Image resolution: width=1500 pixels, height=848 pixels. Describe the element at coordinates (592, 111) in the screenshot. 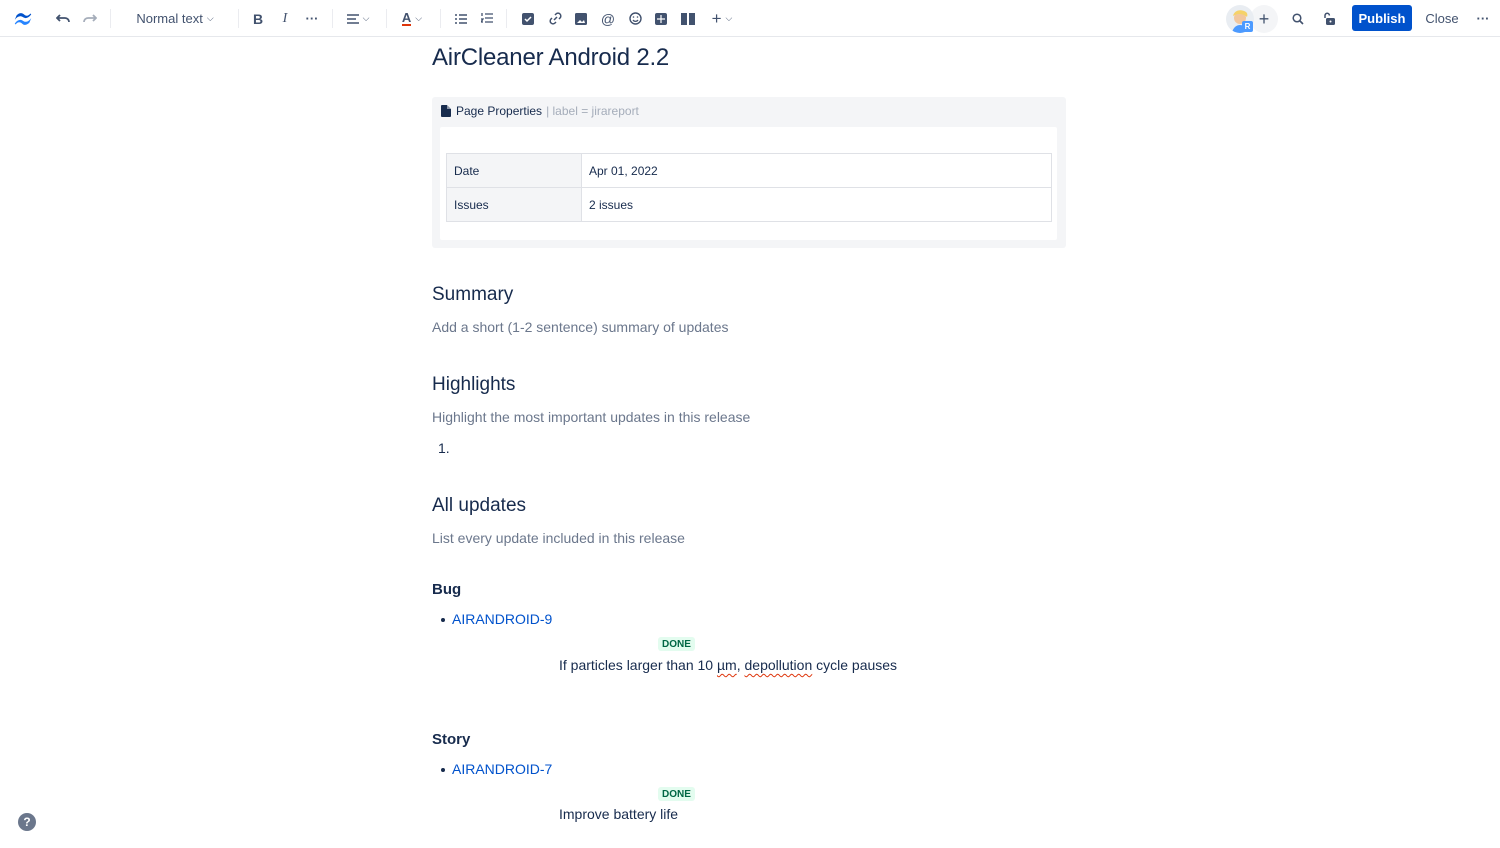

I see `macro-params: | label = jirareport` at that location.